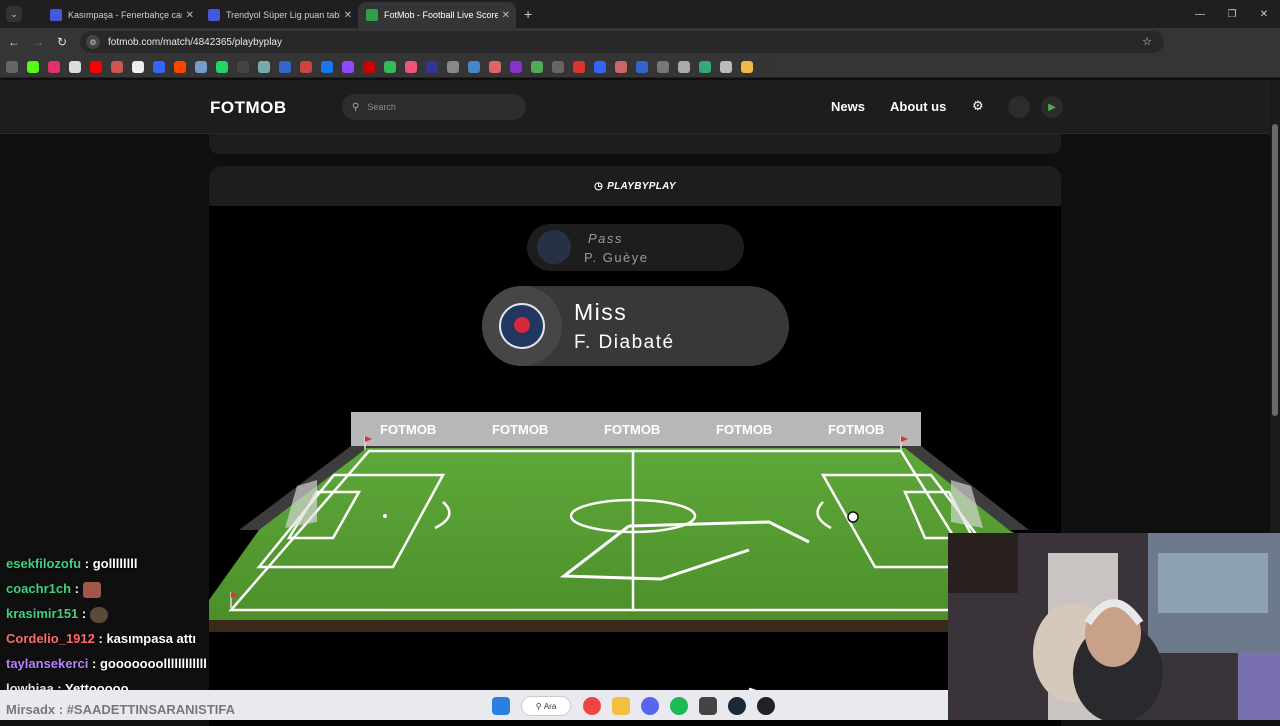  What do you see at coordinates (437, 15) in the screenshot?
I see `tab-fotmob: FotMob - Football Live Scores ✕` at bounding box center [437, 15].